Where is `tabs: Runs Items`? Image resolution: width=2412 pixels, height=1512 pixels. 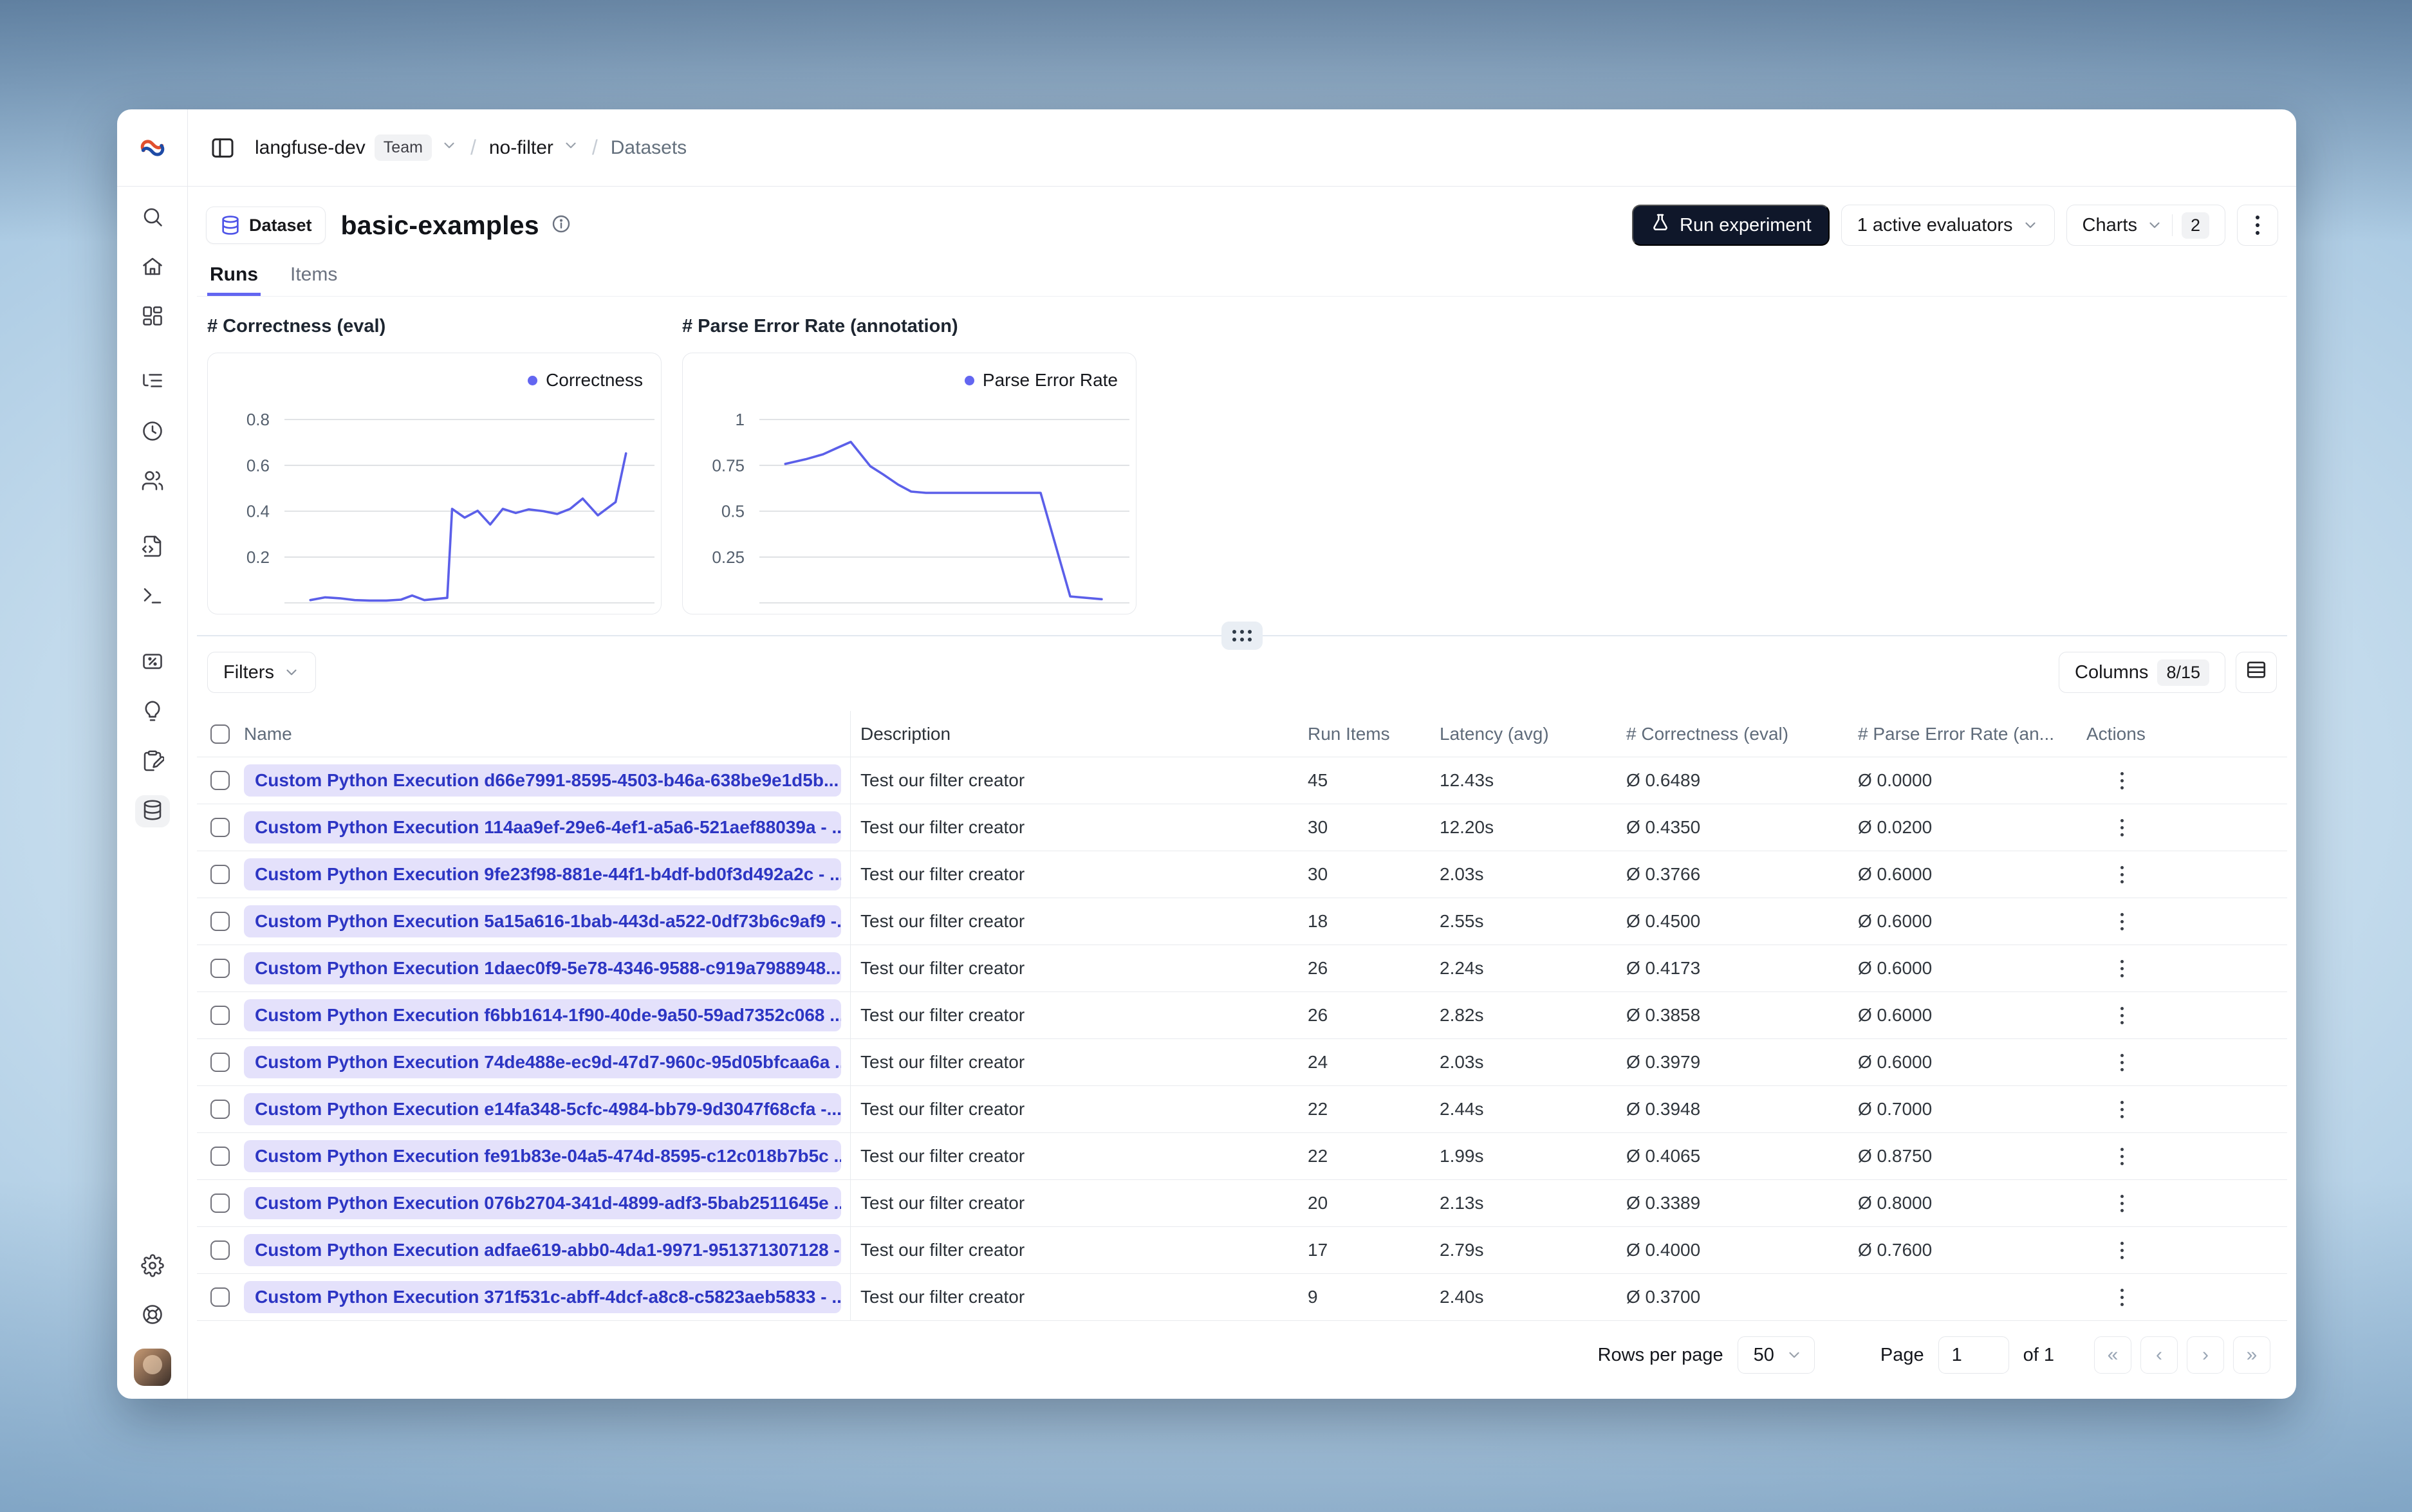
tabs: Runs Items is located at coordinates (1242, 278).